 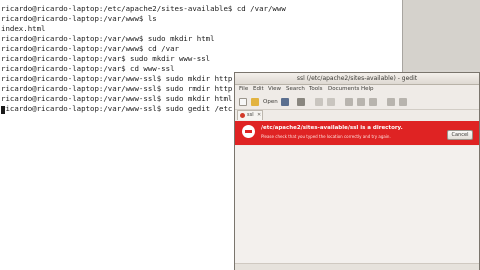 I want to click on redo-icon, so click(x=331, y=102).